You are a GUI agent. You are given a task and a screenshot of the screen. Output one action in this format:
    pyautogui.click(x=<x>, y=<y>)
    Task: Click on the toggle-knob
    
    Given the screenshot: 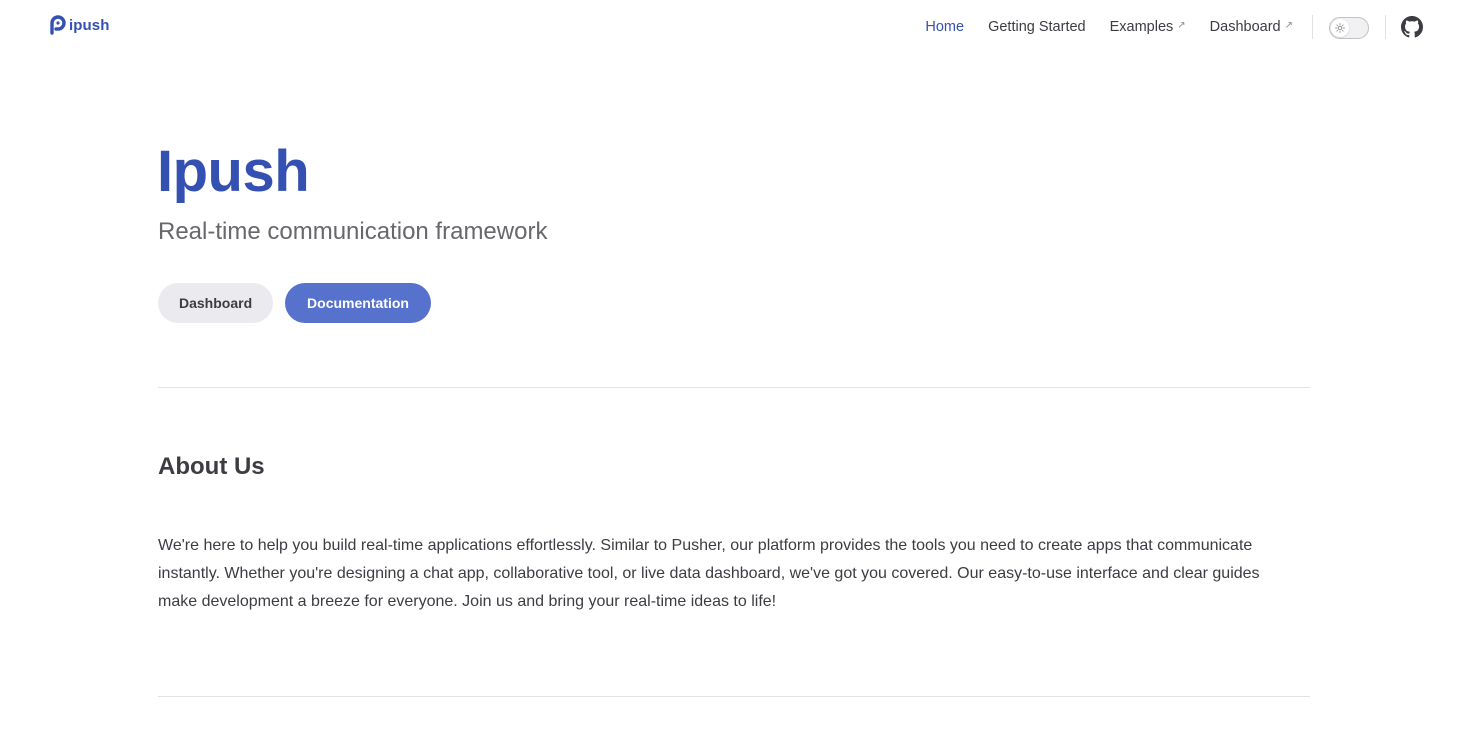 What is the action you would take?
    pyautogui.click(x=1340, y=28)
    